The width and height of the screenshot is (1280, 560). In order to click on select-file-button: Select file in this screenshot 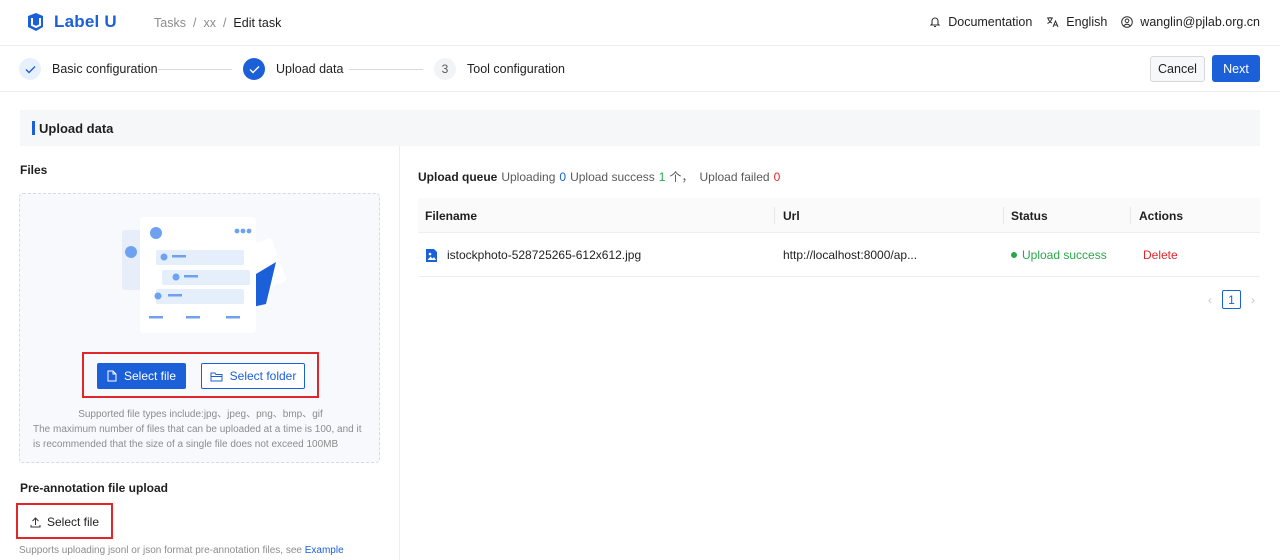, I will do `click(141, 376)`.